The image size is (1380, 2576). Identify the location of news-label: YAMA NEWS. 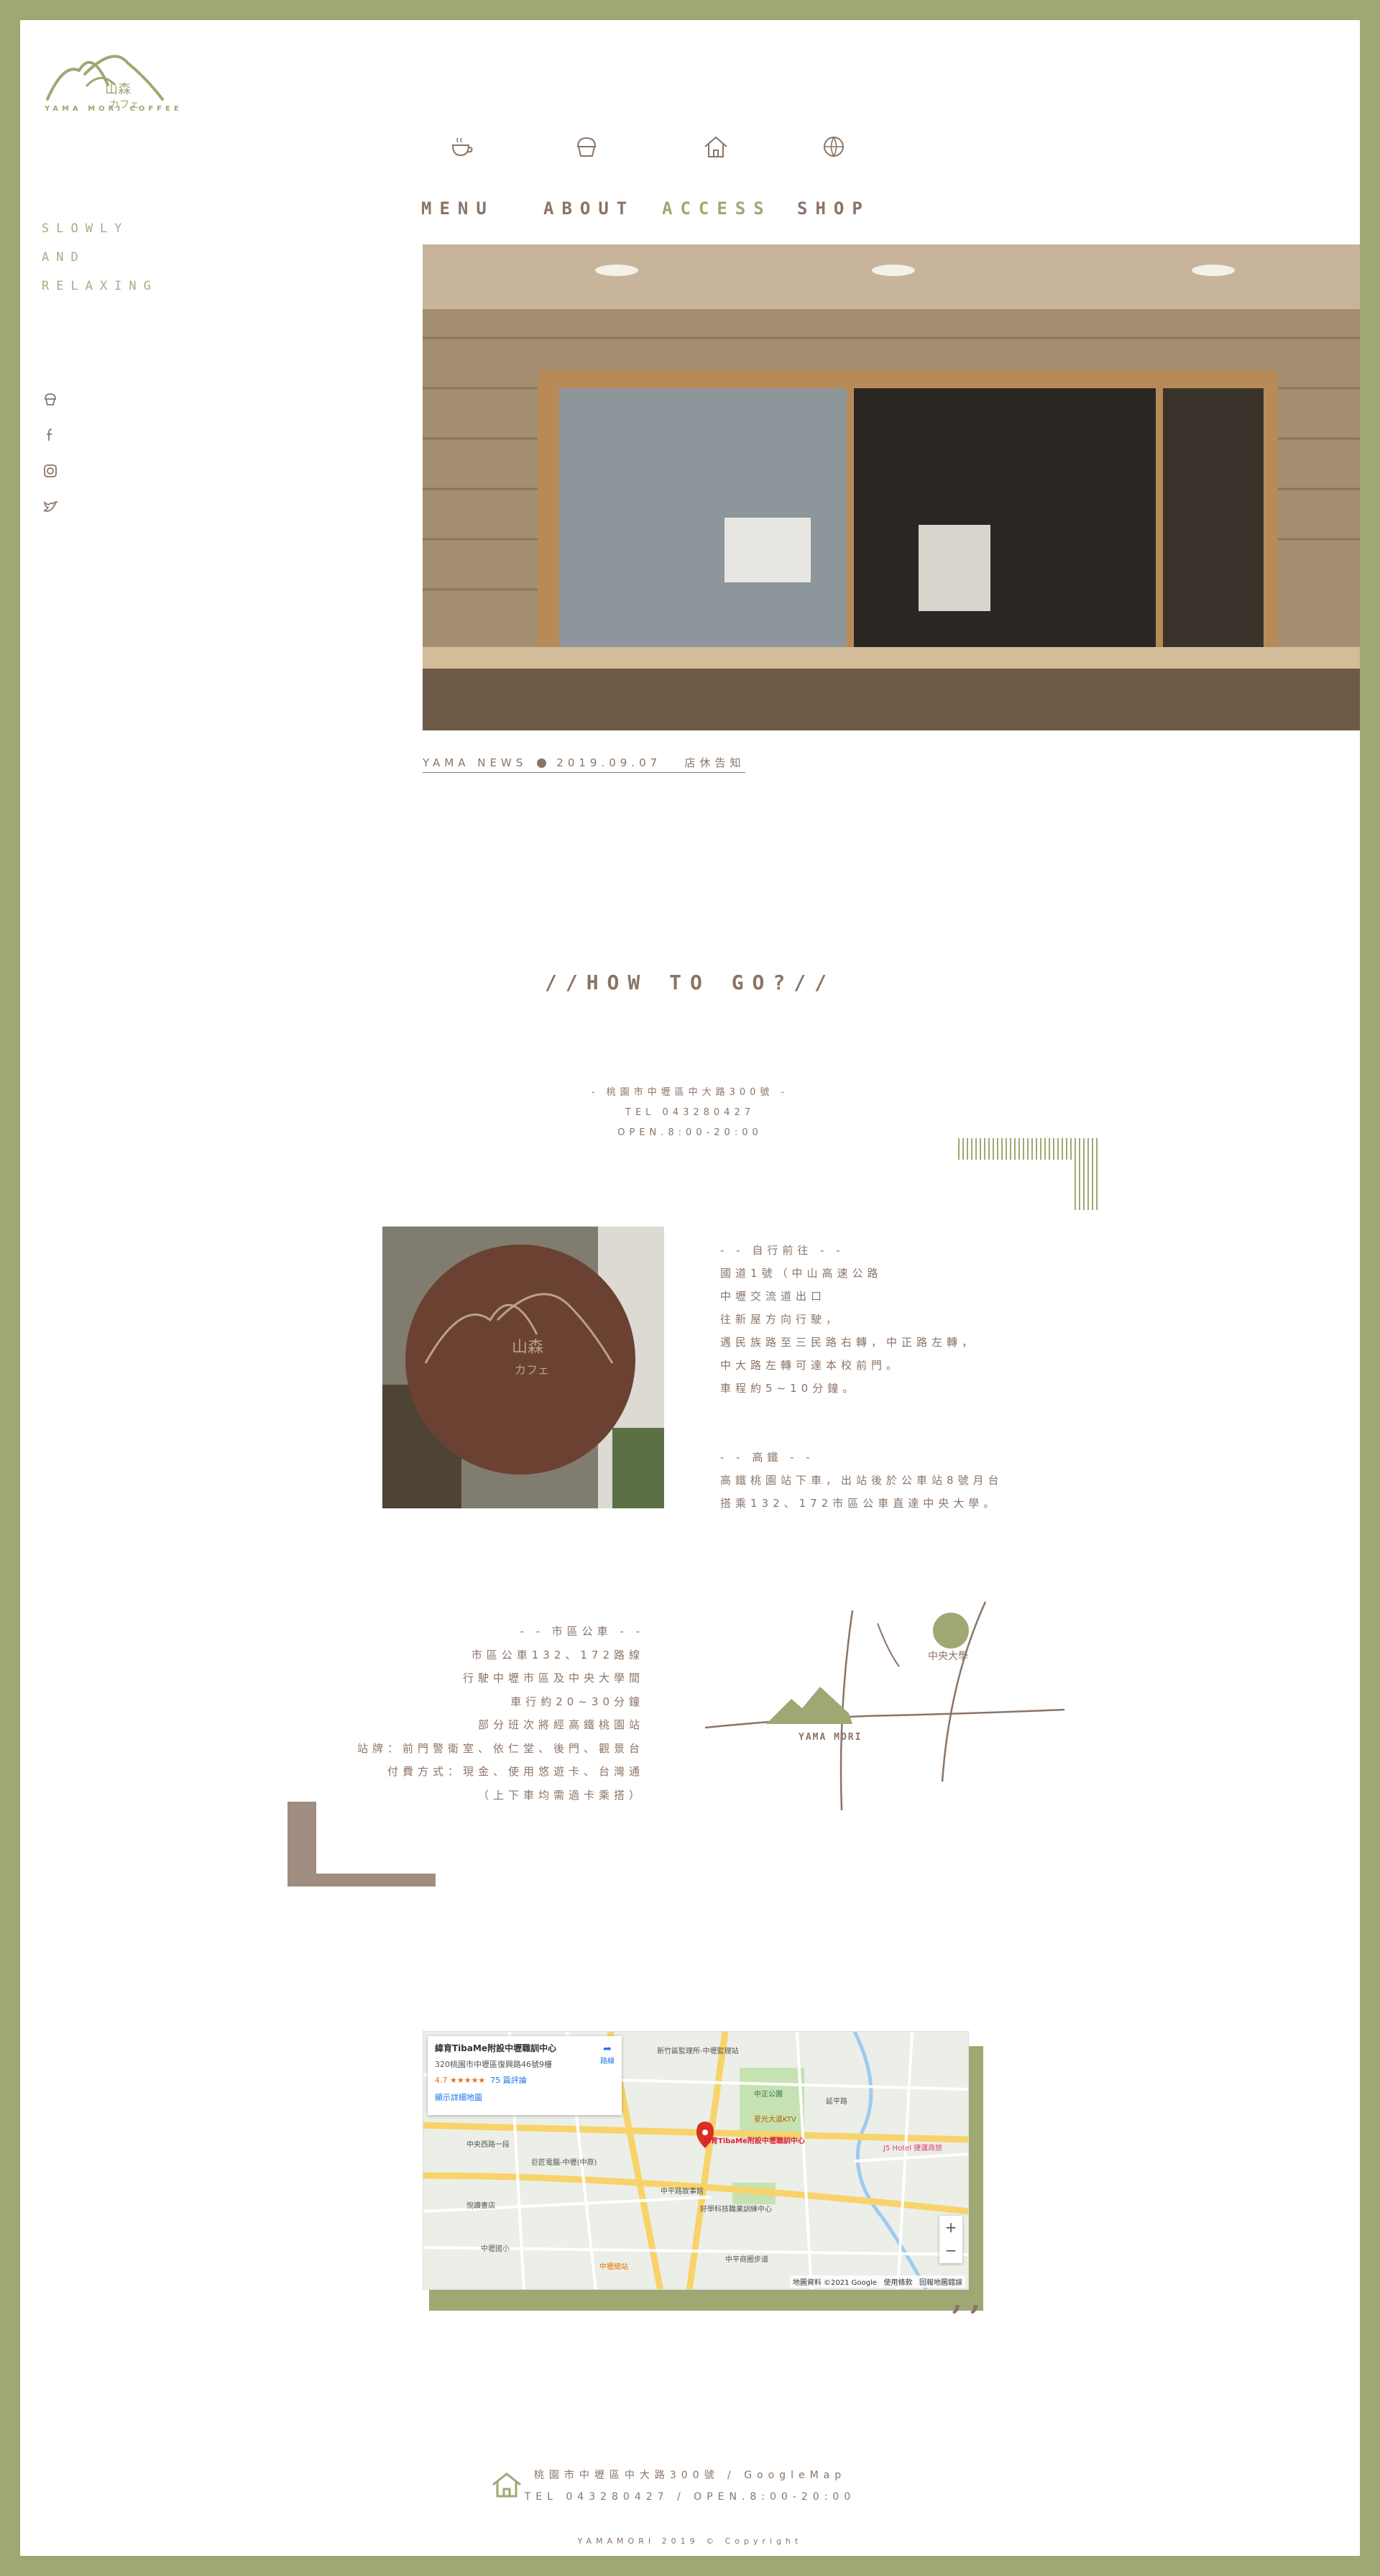
(475, 762).